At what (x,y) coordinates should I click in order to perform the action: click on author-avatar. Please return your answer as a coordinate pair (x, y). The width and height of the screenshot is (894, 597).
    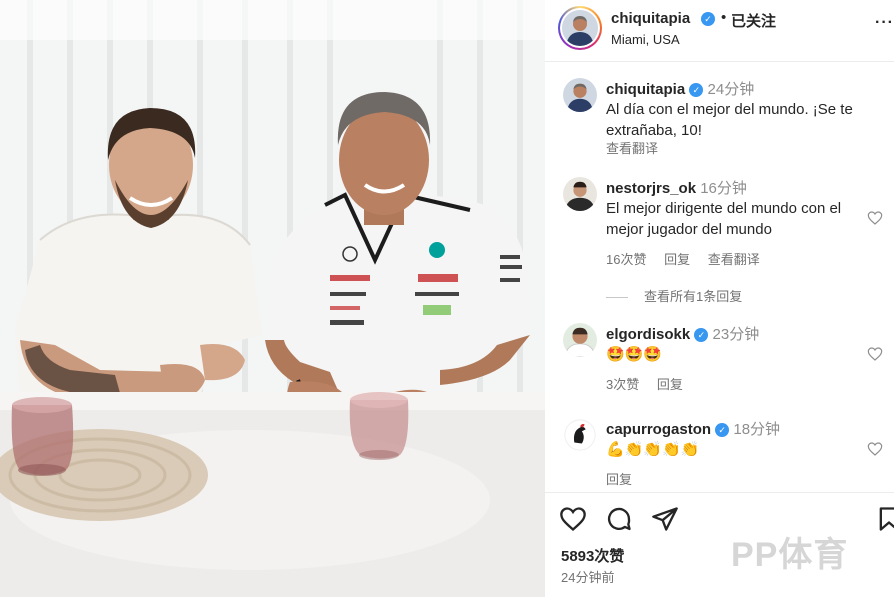
    Looking at the image, I should click on (580, 28).